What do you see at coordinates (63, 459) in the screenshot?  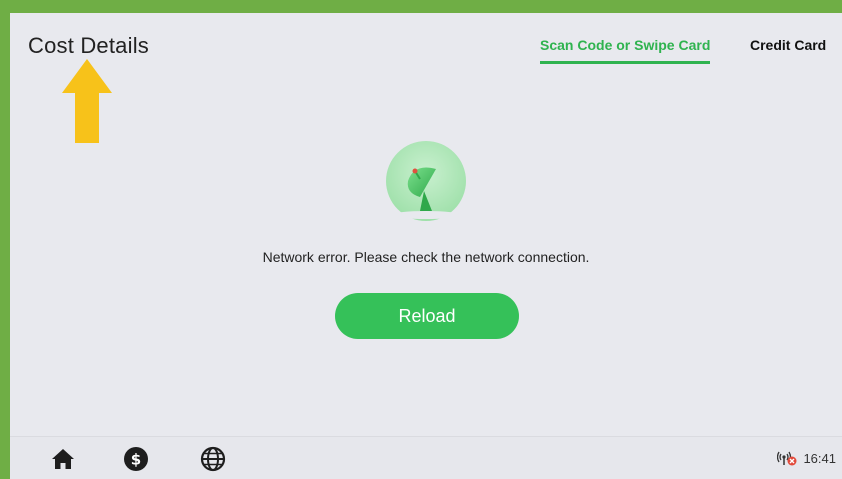 I see `home-icon` at bounding box center [63, 459].